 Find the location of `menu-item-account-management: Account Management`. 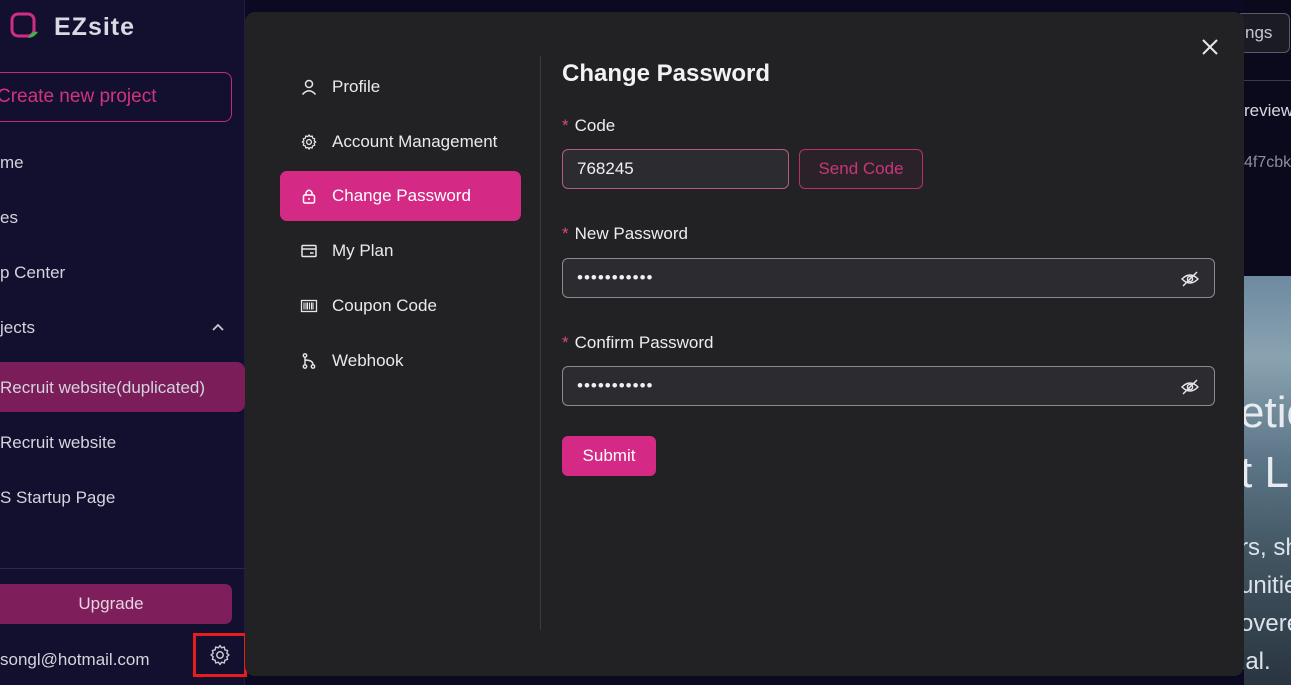

menu-item-account-management: Account Management is located at coordinates (400, 142).